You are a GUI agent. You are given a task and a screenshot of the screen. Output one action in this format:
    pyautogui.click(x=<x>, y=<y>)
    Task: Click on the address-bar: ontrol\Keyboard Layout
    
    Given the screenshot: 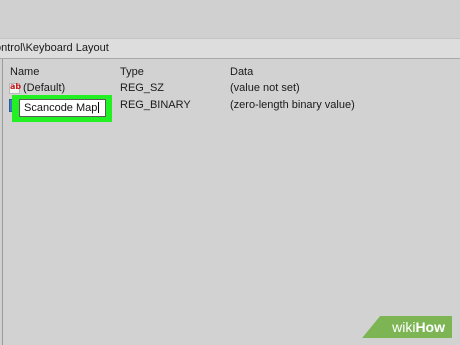 What is the action you would take?
    pyautogui.click(x=230, y=48)
    